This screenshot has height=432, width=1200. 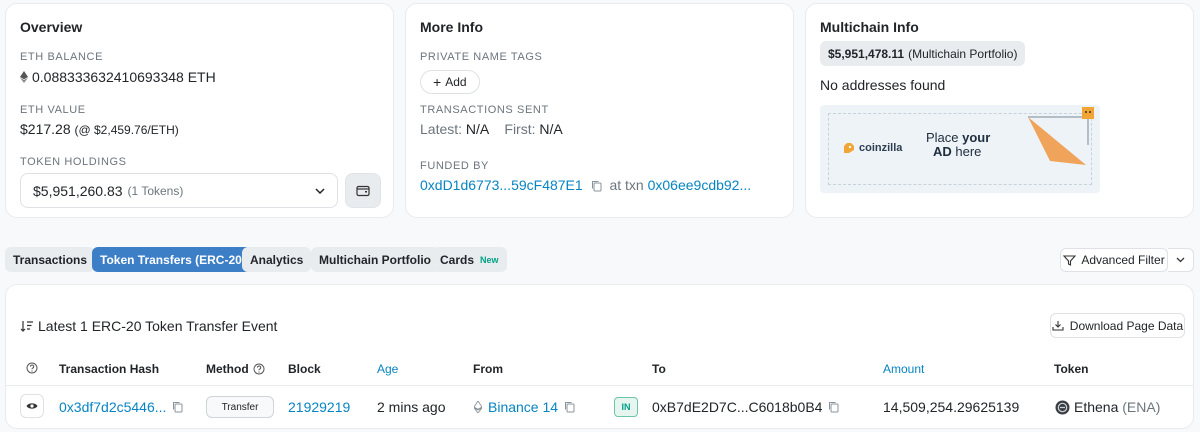 What do you see at coordinates (737, 407) in the screenshot?
I see `to-address: 0xB7dE2D7C...C6018b0B4` at bounding box center [737, 407].